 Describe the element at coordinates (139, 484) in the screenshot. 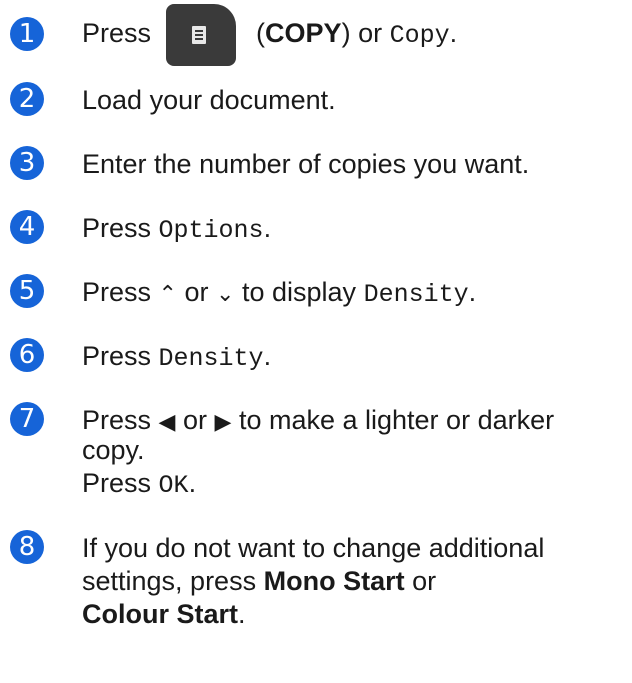

I see `step-text-line: Press OK.` at that location.